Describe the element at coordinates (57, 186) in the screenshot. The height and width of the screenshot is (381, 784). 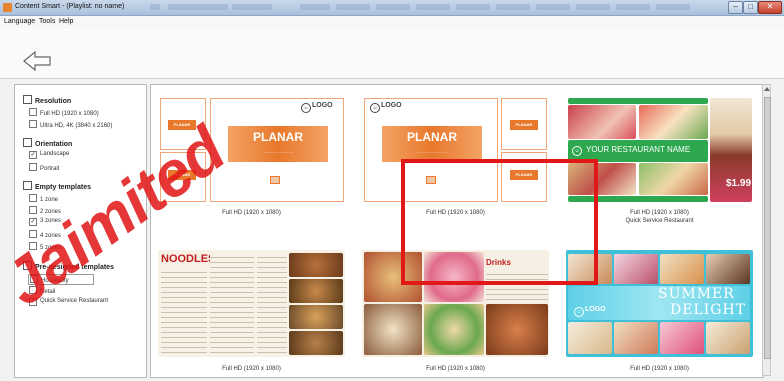
I see `empty-templates-group: Empty templates` at that location.